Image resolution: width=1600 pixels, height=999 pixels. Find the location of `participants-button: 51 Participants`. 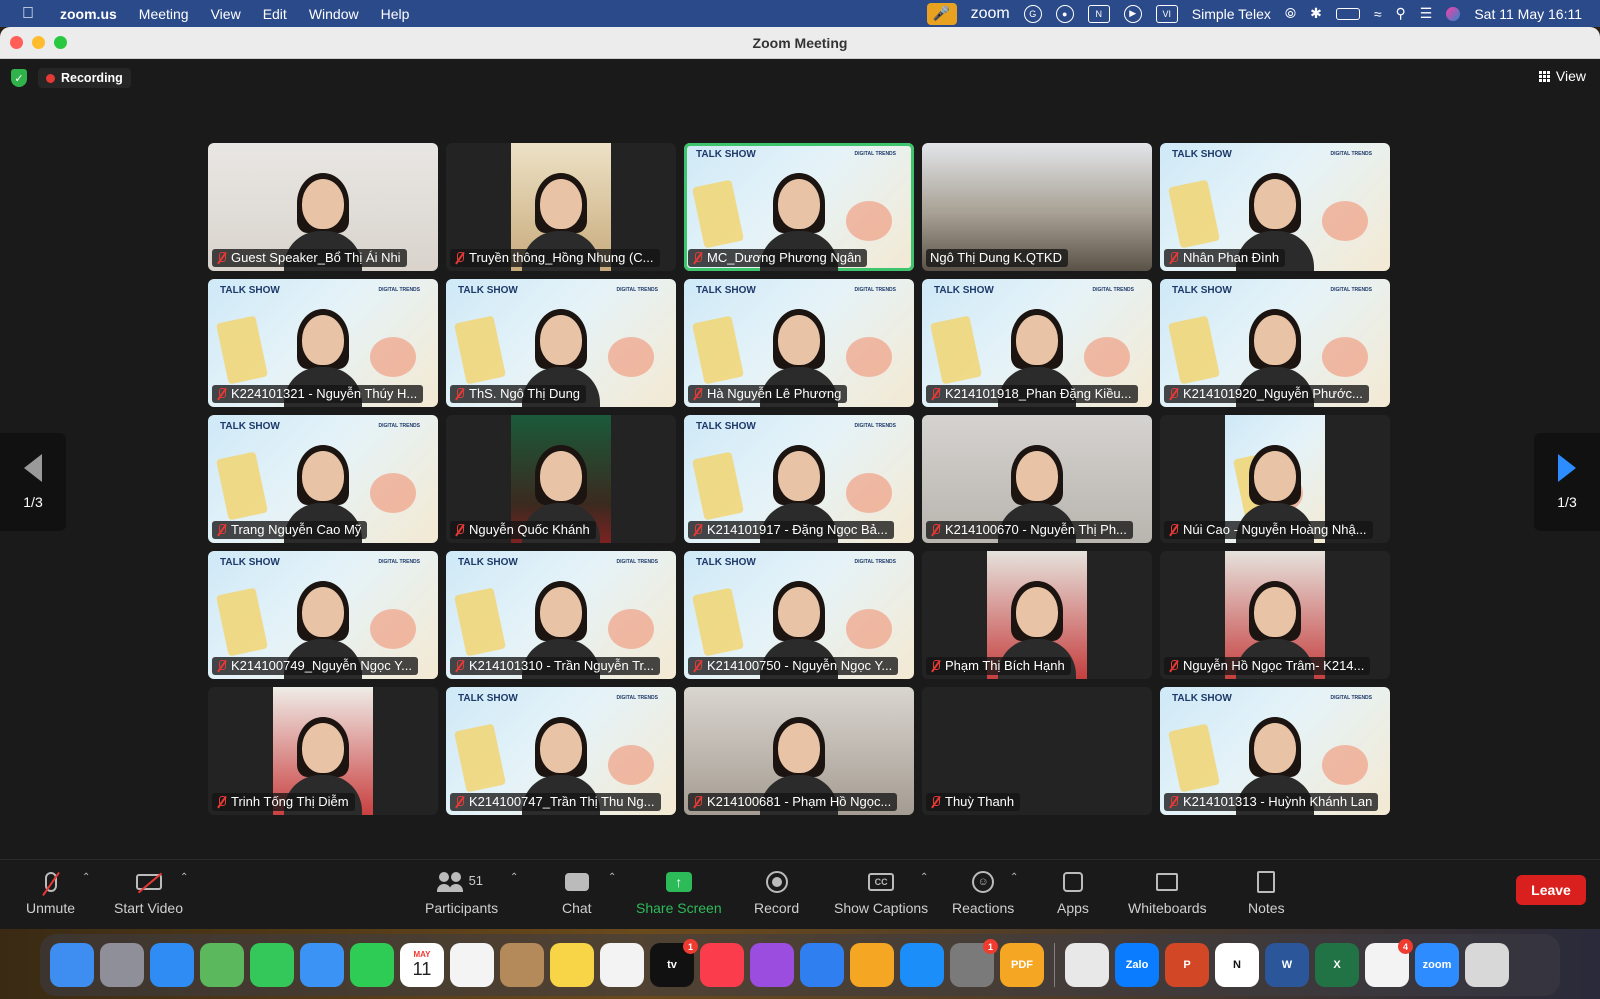

participants-button: 51 Participants is located at coordinates (461, 893).